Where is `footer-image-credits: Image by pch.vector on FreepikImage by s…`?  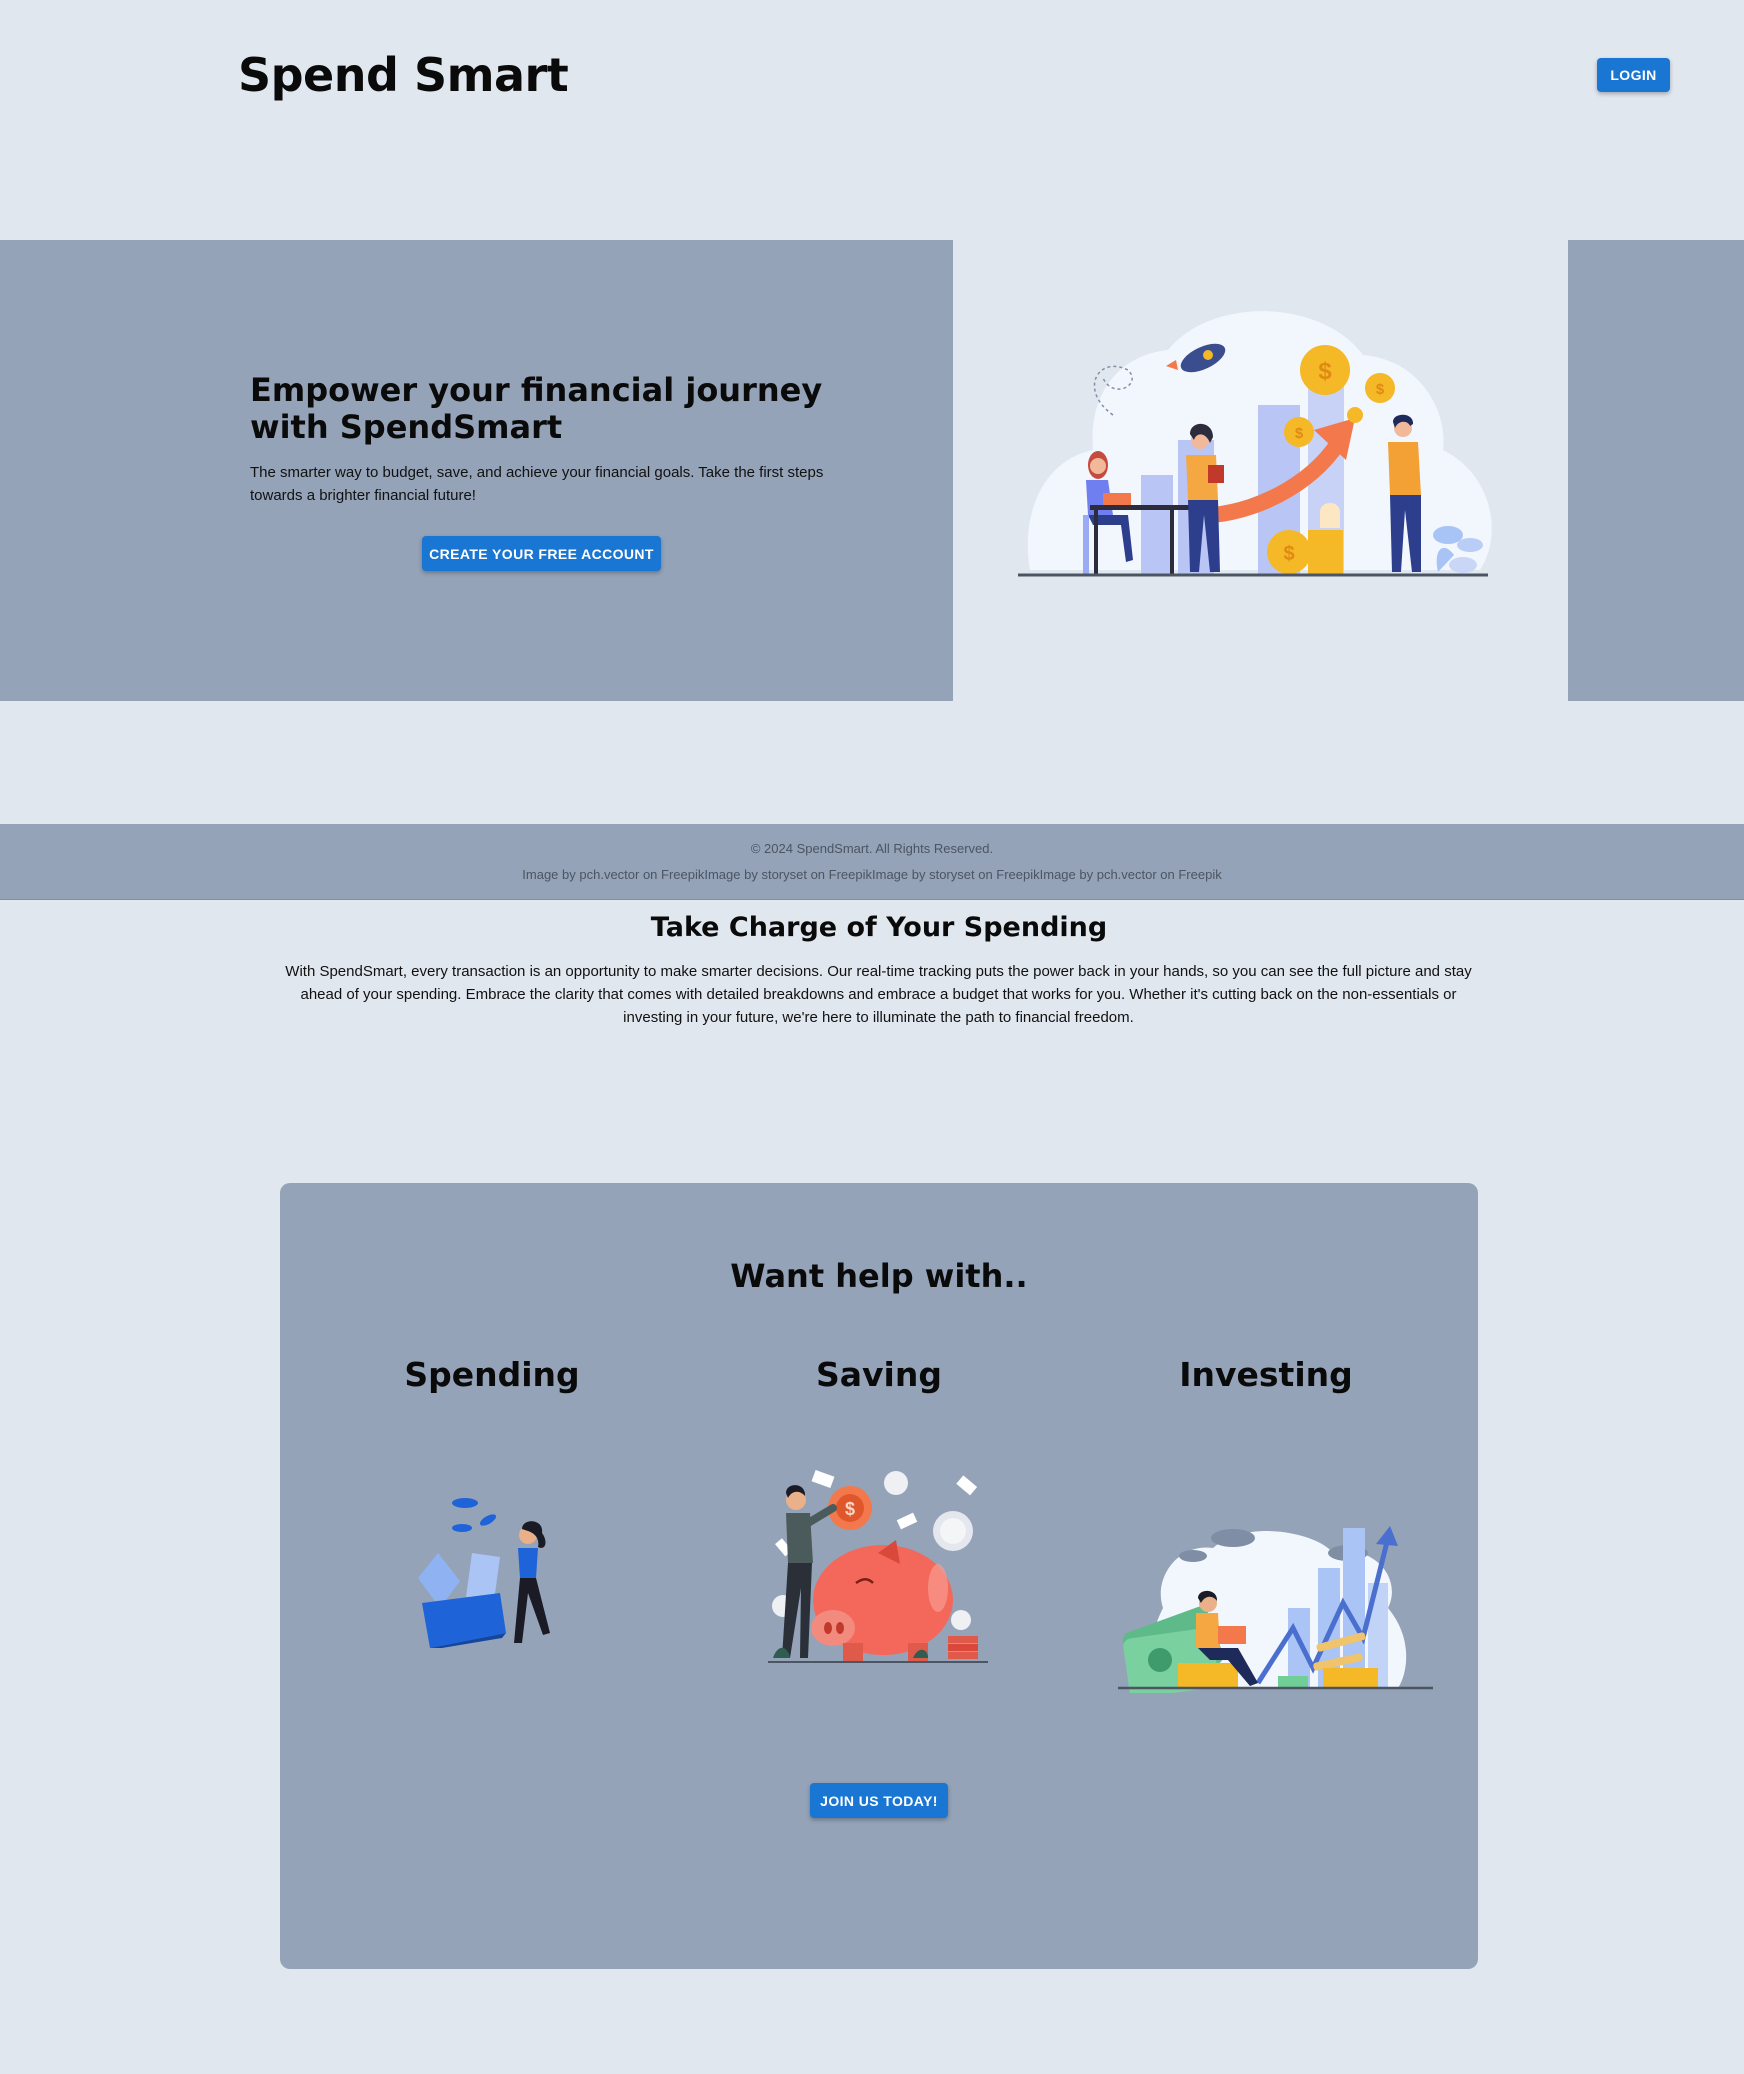 footer-image-credits: Image by pch.vector on FreepikImage by s… is located at coordinates (872, 874).